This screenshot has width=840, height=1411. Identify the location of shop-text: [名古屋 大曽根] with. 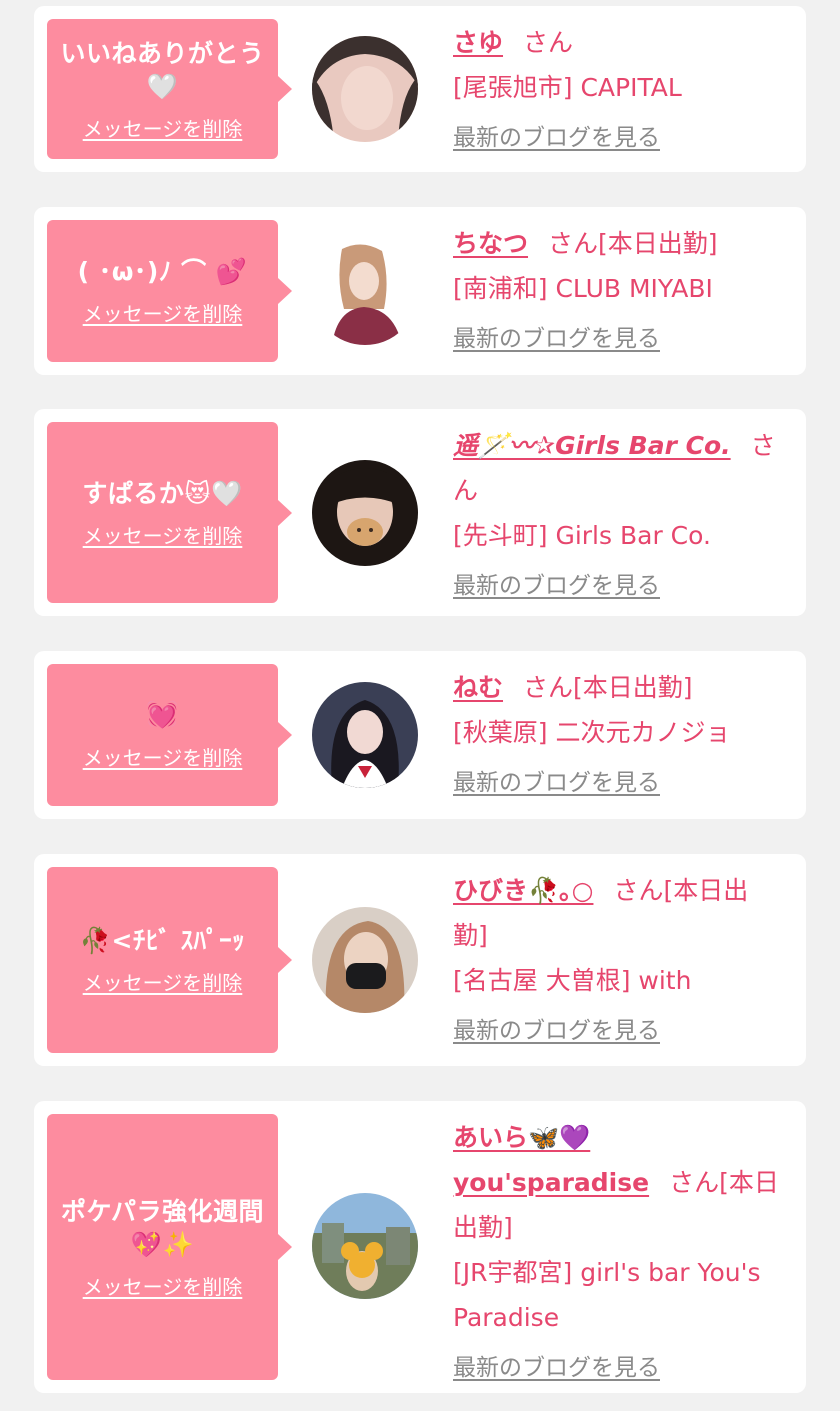
(572, 980).